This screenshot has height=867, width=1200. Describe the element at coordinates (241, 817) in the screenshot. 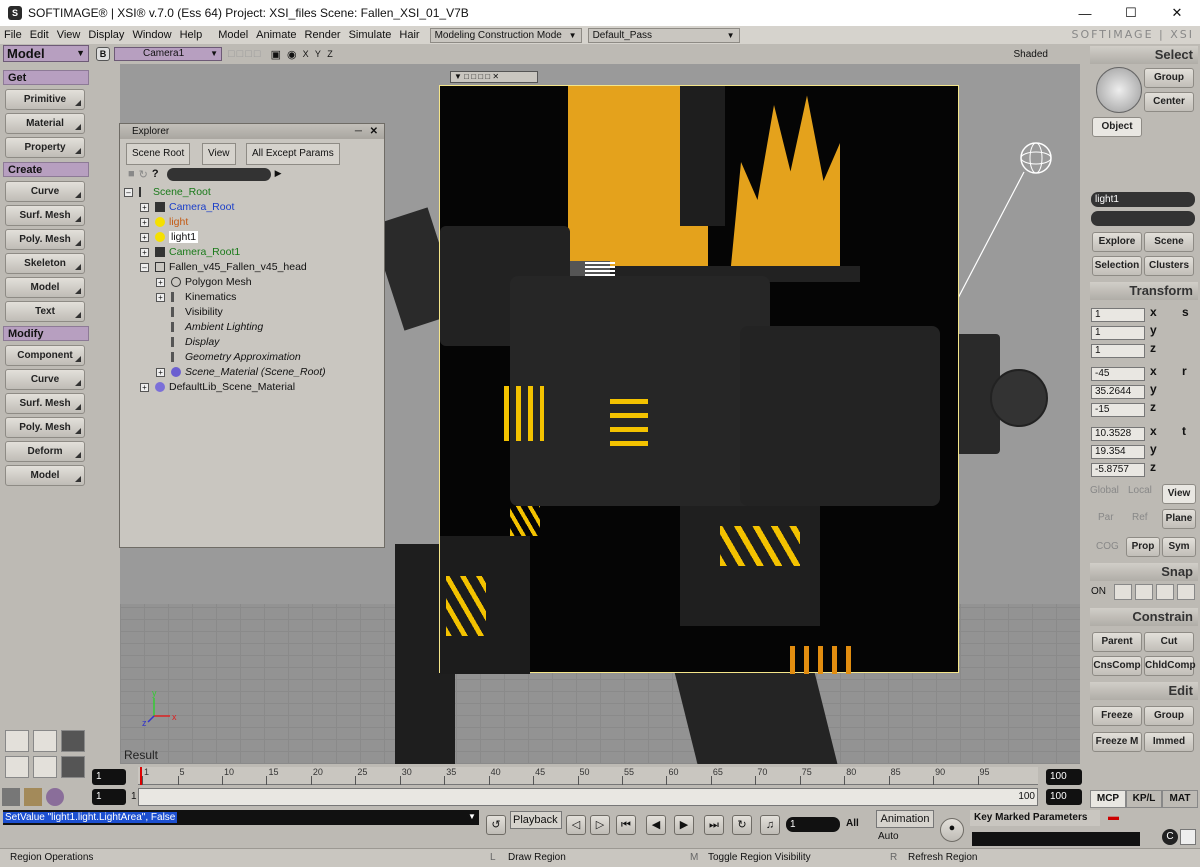

I see `command-line: SetValue "light1.light.LightArea", False` at that location.